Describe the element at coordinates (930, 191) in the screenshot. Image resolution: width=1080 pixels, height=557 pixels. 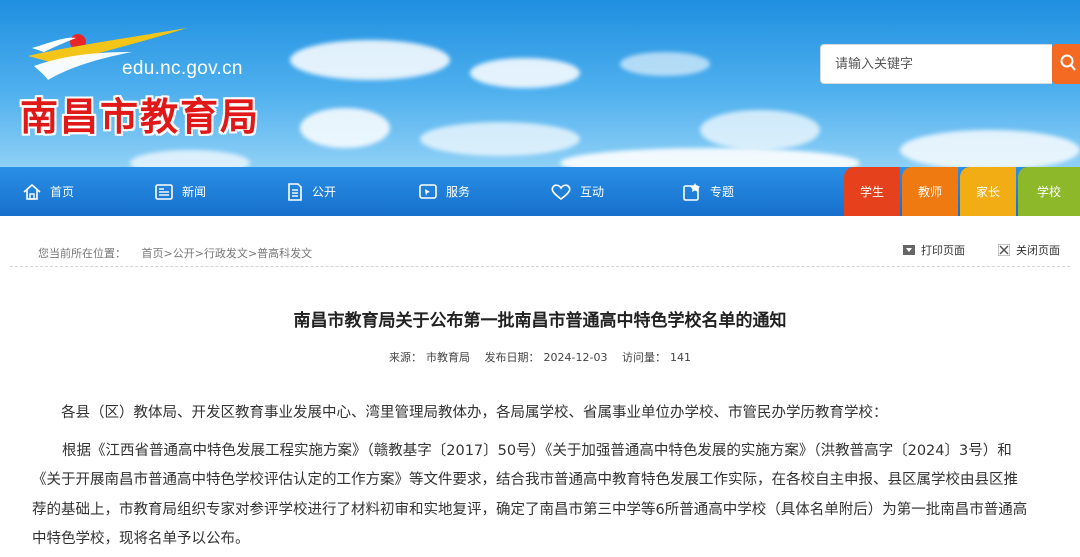
I see `role-tab-teacher: 教师` at that location.